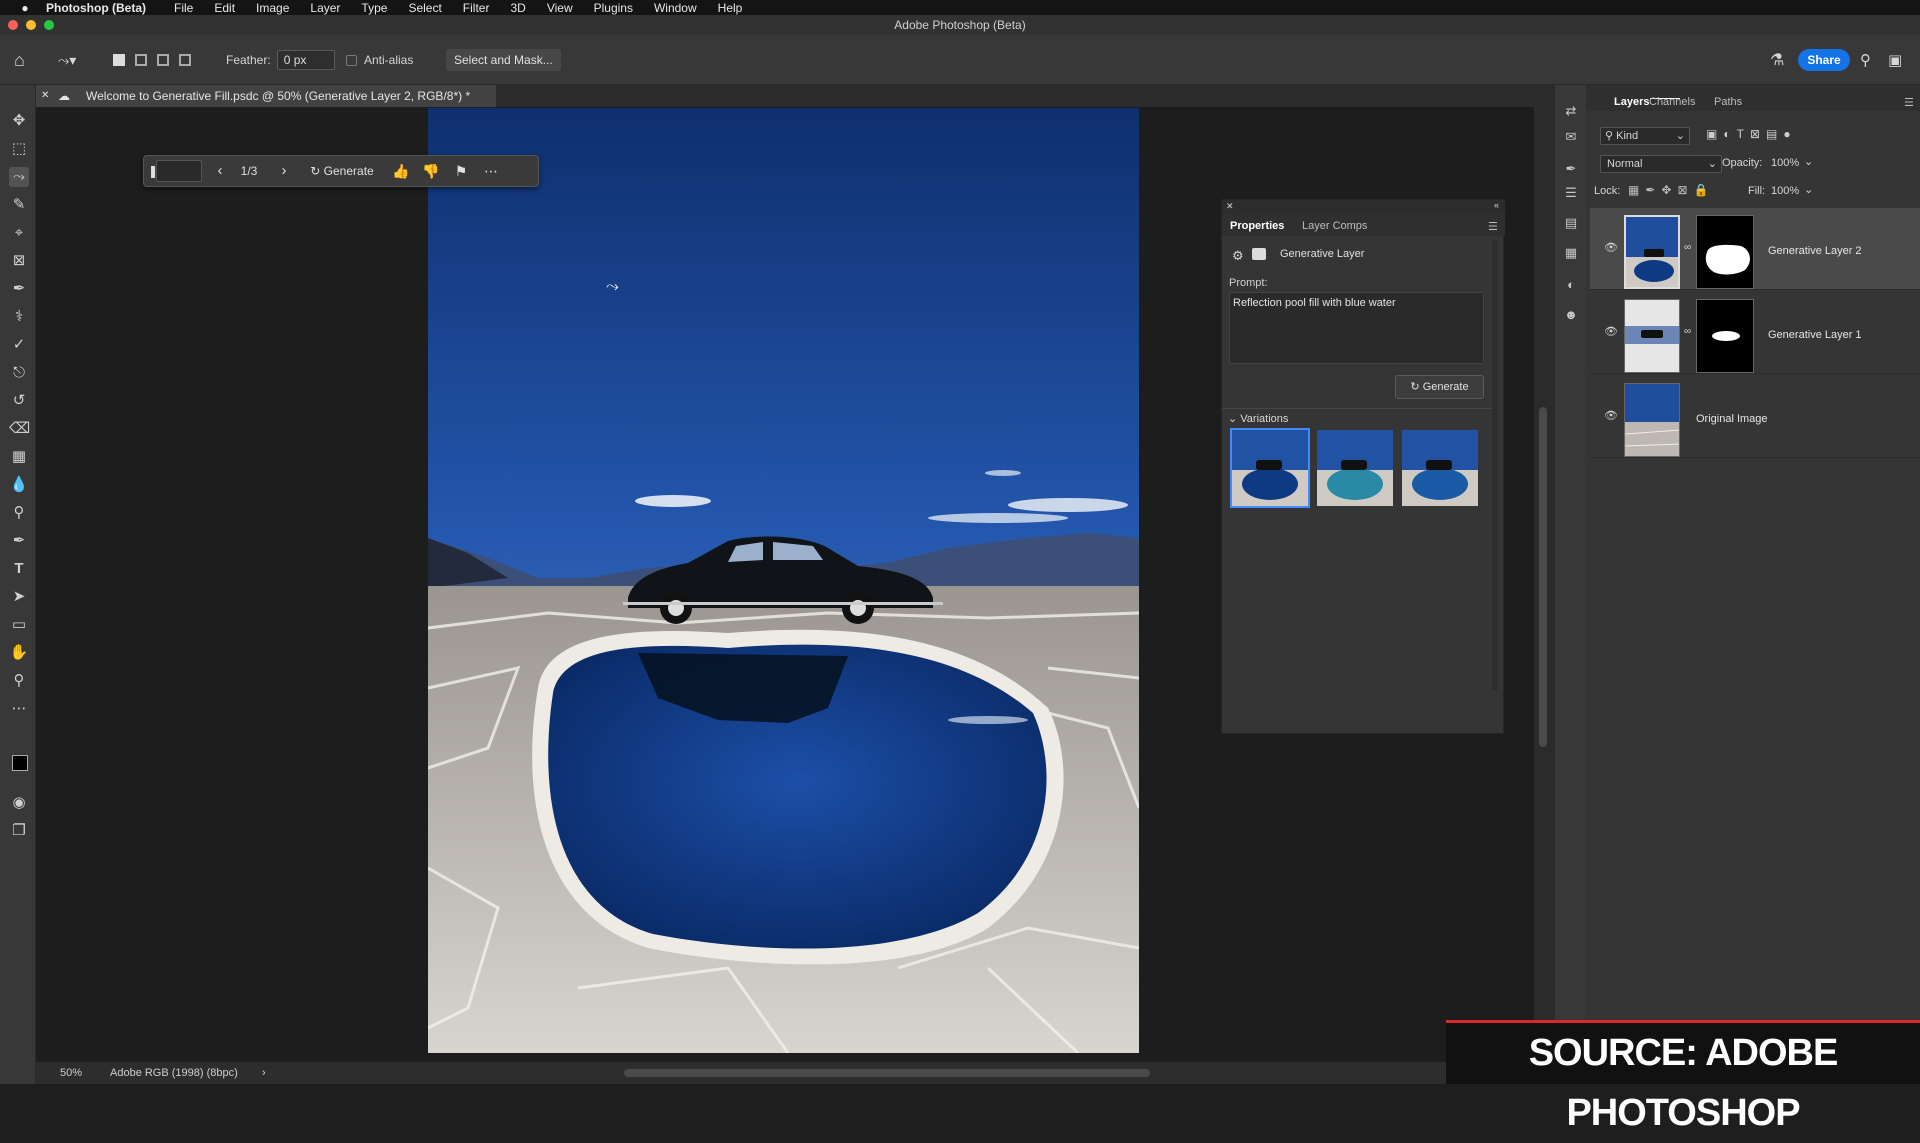  I want to click on menu-window: Window, so click(675, 8).